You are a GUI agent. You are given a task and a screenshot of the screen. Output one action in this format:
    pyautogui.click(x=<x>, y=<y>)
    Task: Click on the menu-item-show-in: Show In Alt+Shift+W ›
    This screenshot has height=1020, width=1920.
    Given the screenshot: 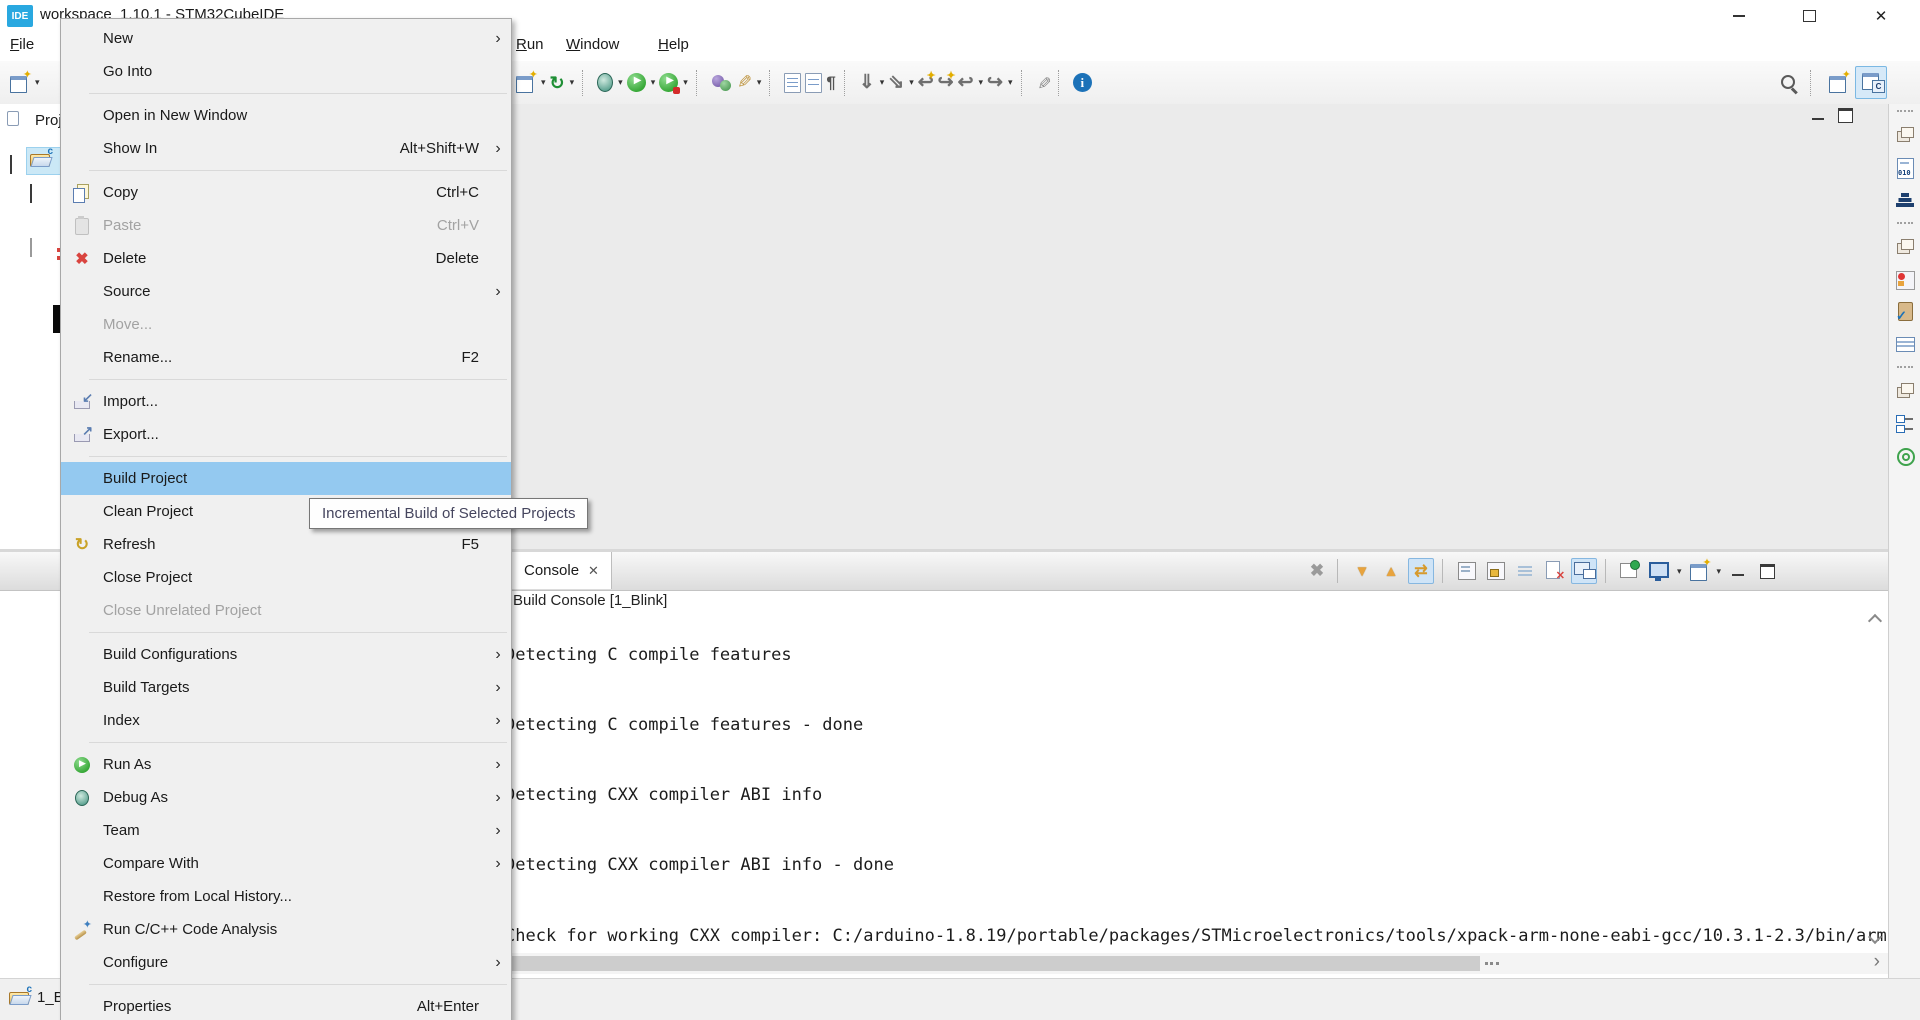 What is the action you would take?
    pyautogui.click(x=286, y=148)
    